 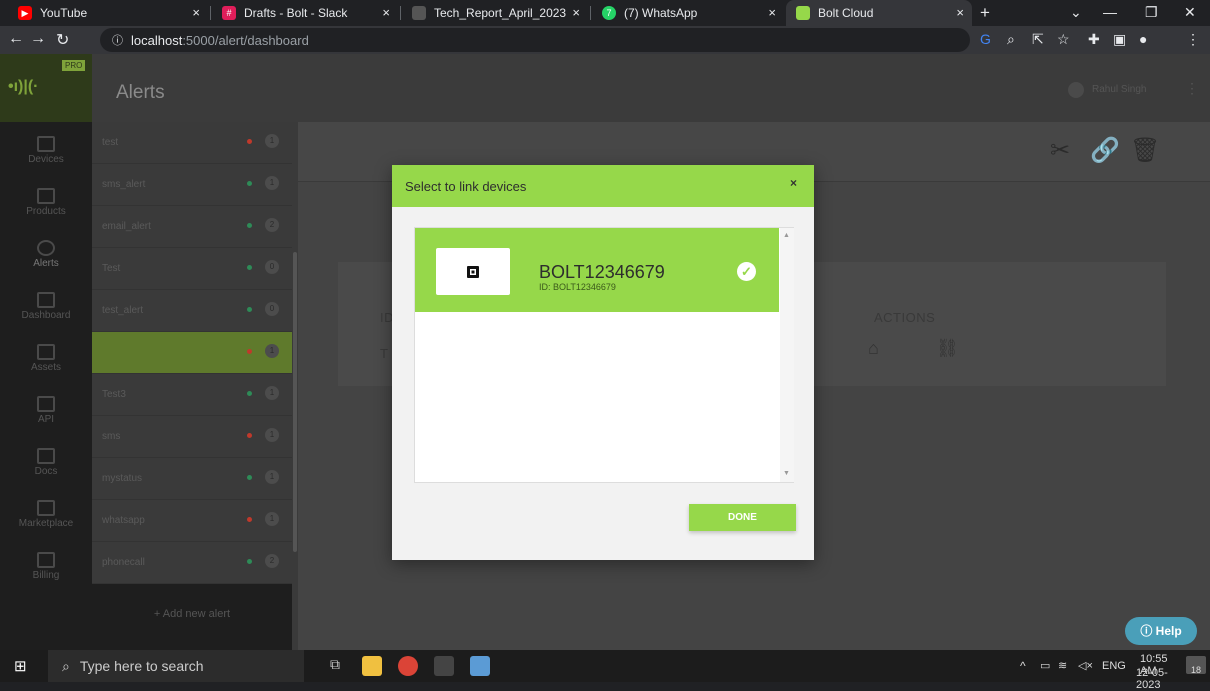 What do you see at coordinates (1076, 12) in the screenshot?
I see `tab-search-icon: ⌄` at bounding box center [1076, 12].